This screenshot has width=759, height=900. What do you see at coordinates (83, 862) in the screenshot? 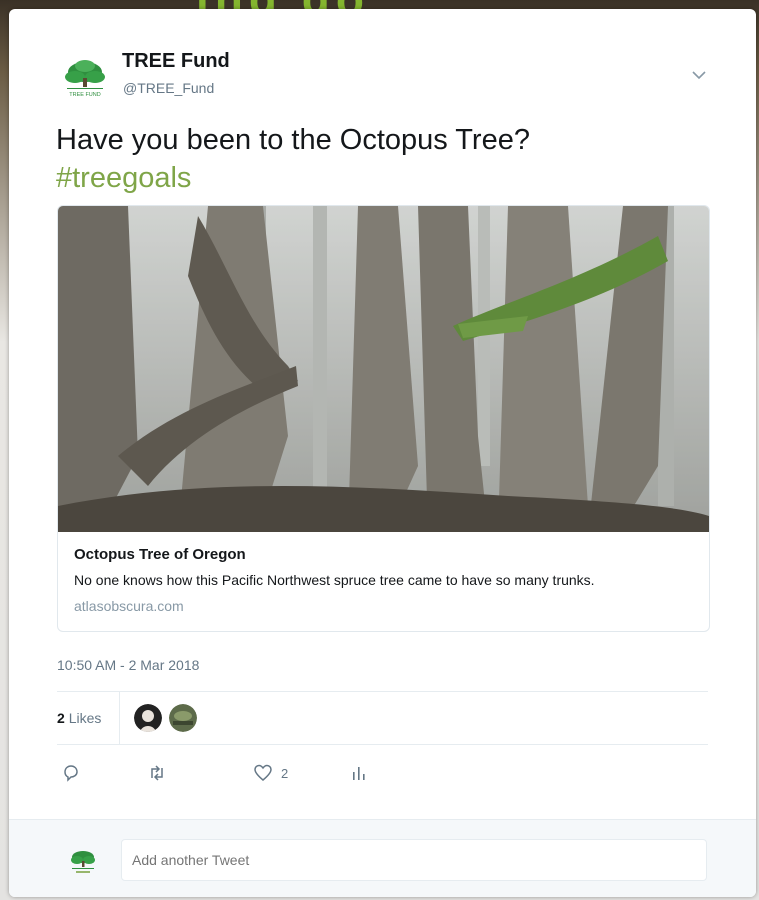
I see `tree-fund-logo` at bounding box center [83, 862].